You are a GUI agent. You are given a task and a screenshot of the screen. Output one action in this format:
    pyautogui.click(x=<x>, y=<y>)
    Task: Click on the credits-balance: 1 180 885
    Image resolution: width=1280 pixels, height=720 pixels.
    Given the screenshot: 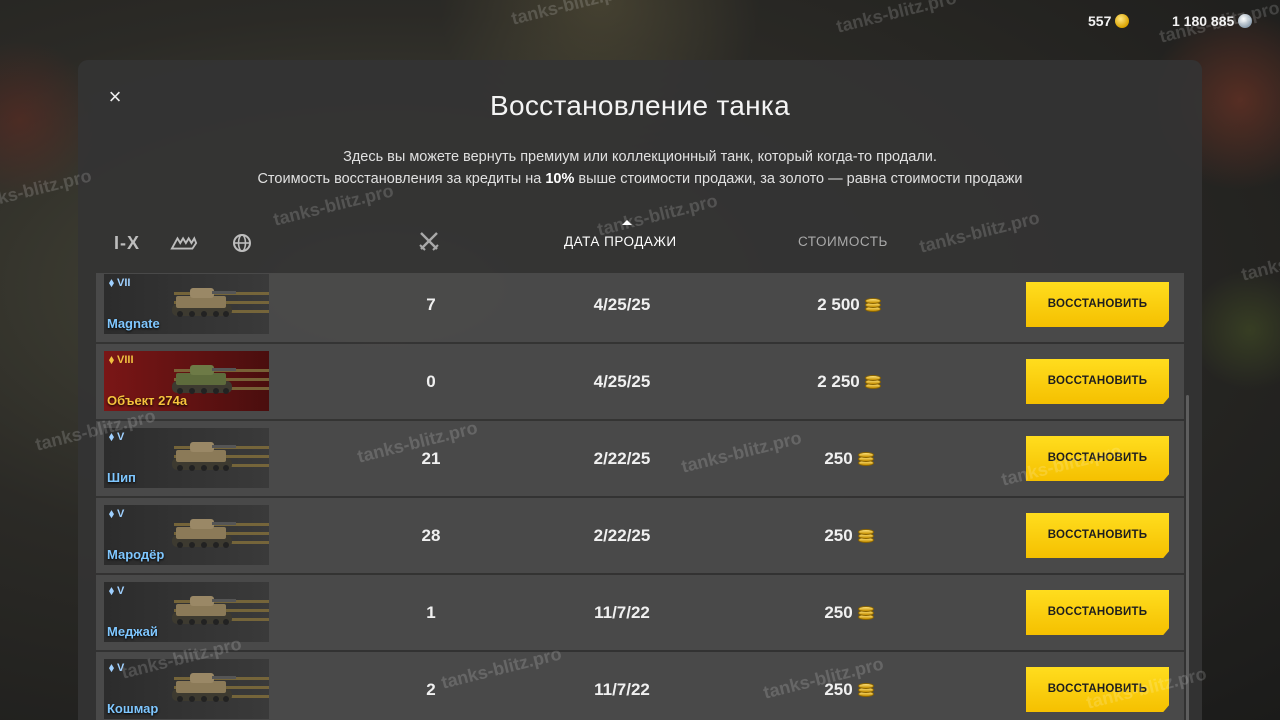 What is the action you would take?
    pyautogui.click(x=1212, y=21)
    